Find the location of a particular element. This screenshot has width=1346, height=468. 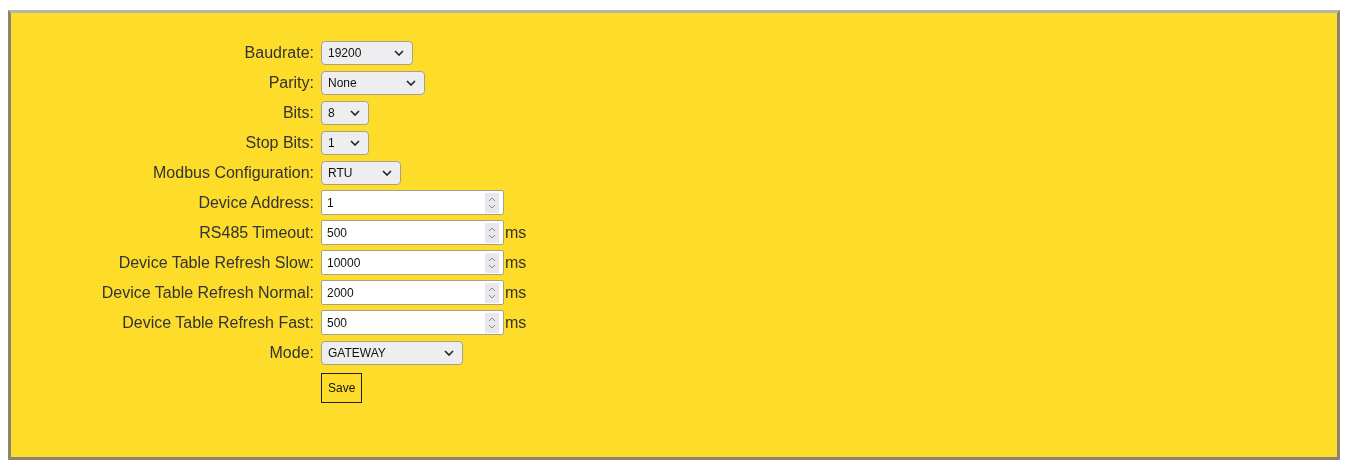

field-label: Device Table Refresh Normal: is located at coordinates (207, 292).